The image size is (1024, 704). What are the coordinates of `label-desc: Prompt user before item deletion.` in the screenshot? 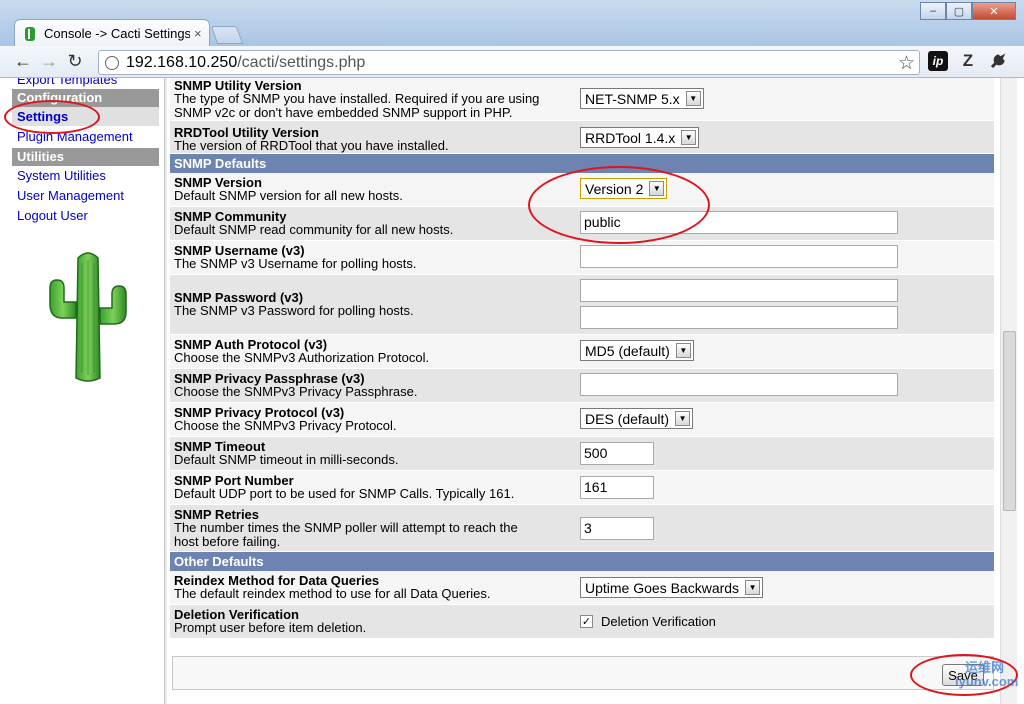 It's located at (270, 627).